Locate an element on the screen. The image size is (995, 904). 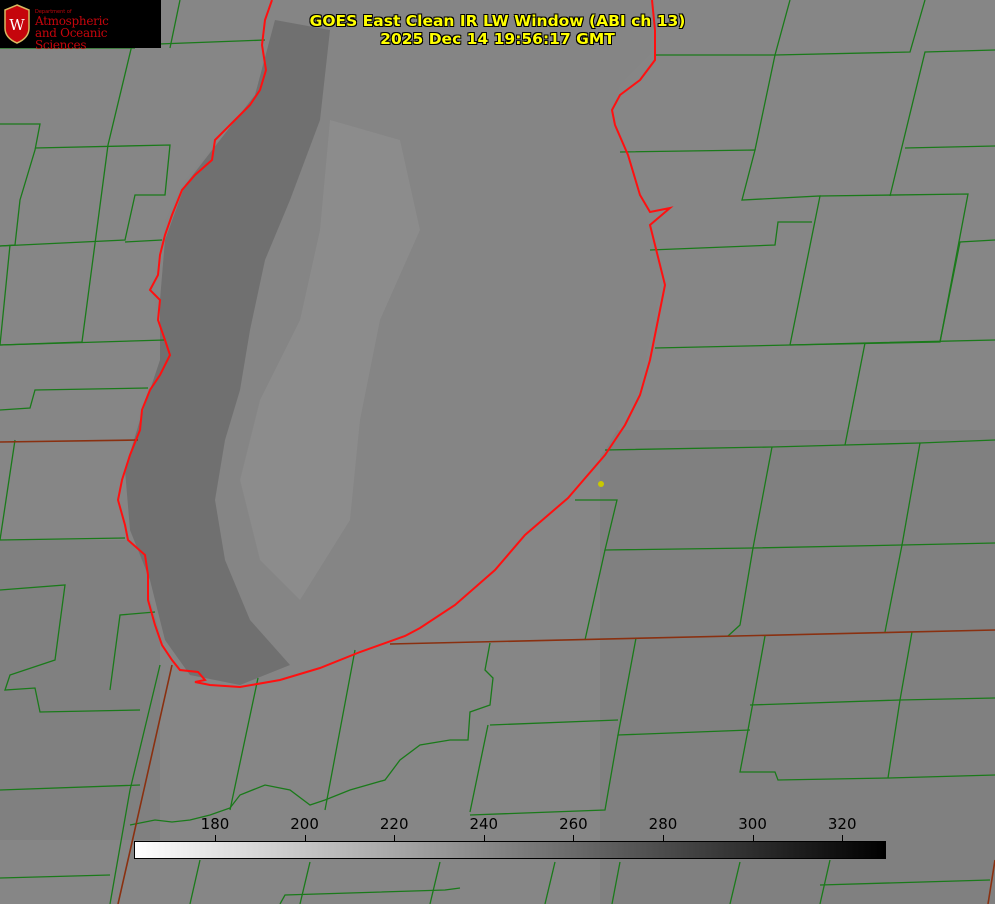
logo-name-text: Atmospheric and Oceanic Sciences is located at coordinates (98, 33).